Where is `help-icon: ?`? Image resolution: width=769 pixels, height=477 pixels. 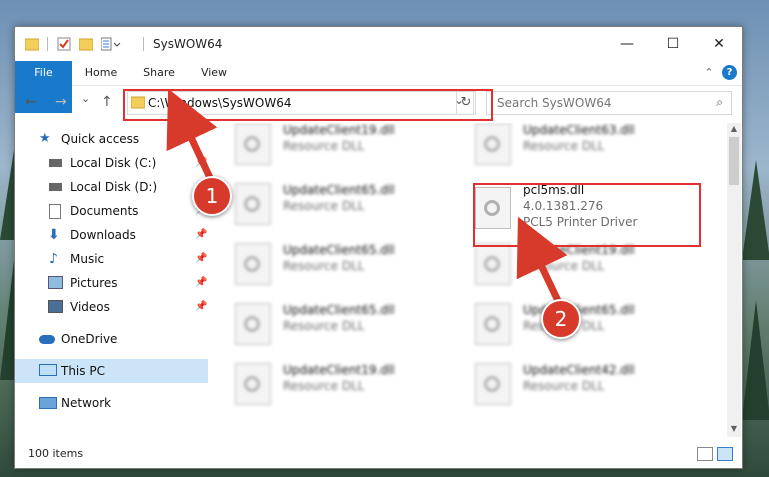
help-icon: ? is located at coordinates (729, 72).